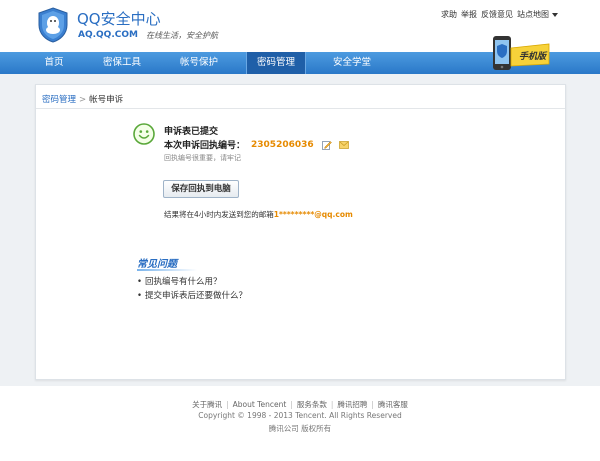 This screenshot has width=600, height=461. What do you see at coordinates (183, 282) in the screenshot?
I see `faq-item-label: 回执编号有什么用？` at bounding box center [183, 282].